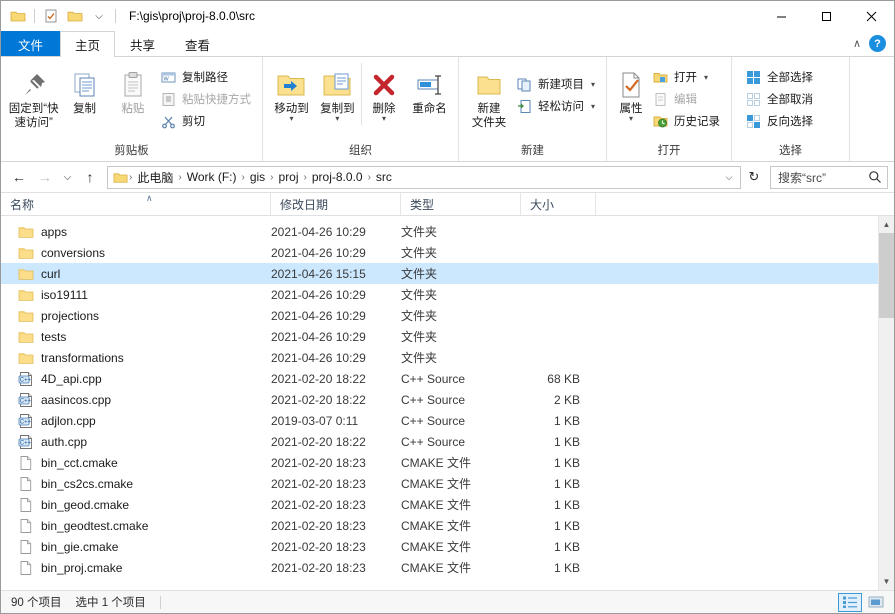 The height and width of the screenshot is (614, 895). I want to click on scrollbar-track, so click(886, 403).